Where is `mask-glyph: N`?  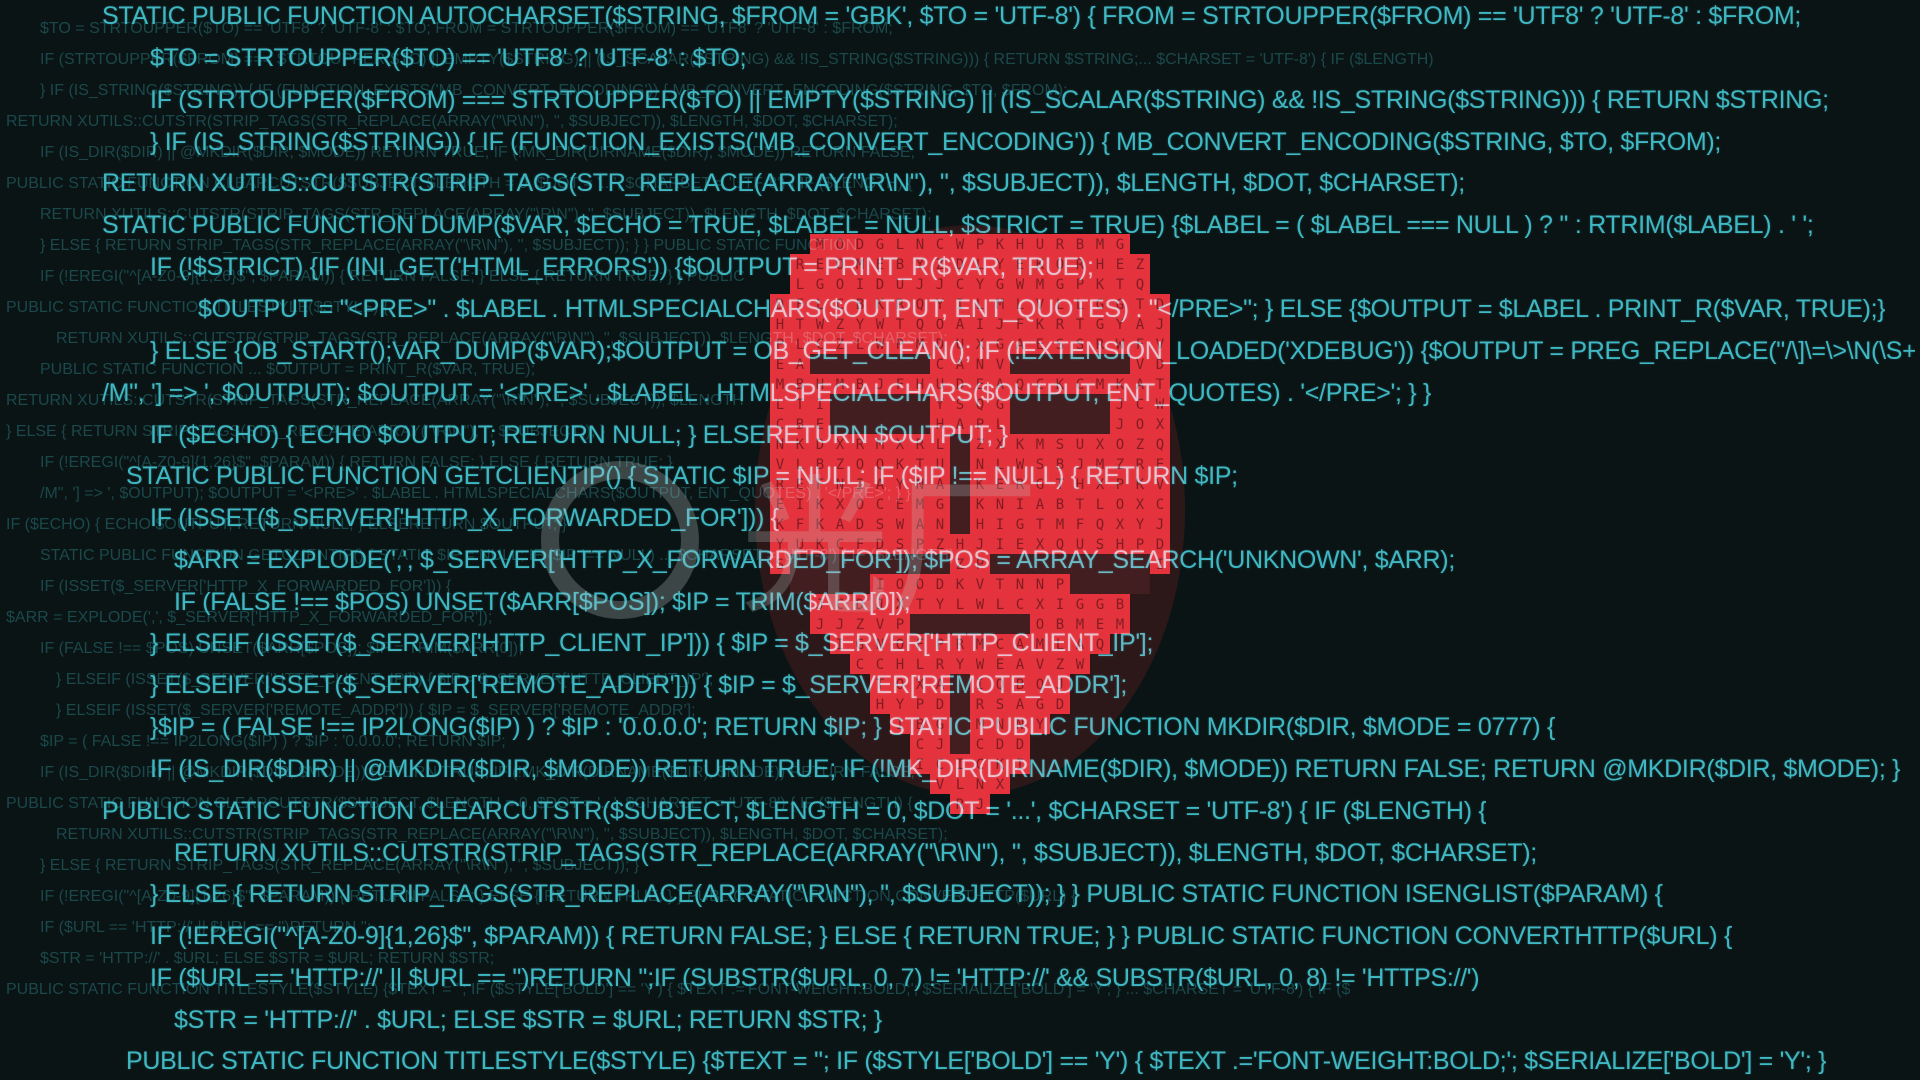
mask-glyph: N is located at coordinates (940, 525).